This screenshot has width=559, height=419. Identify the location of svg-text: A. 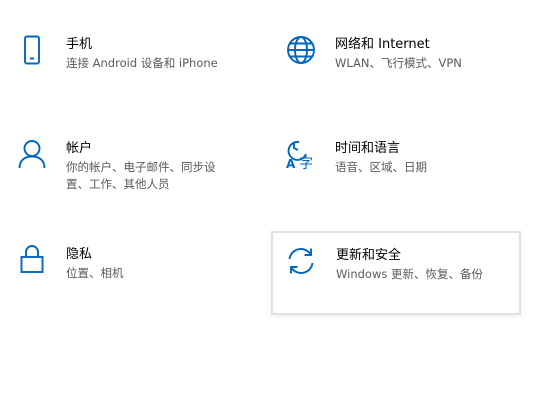
(291, 163).